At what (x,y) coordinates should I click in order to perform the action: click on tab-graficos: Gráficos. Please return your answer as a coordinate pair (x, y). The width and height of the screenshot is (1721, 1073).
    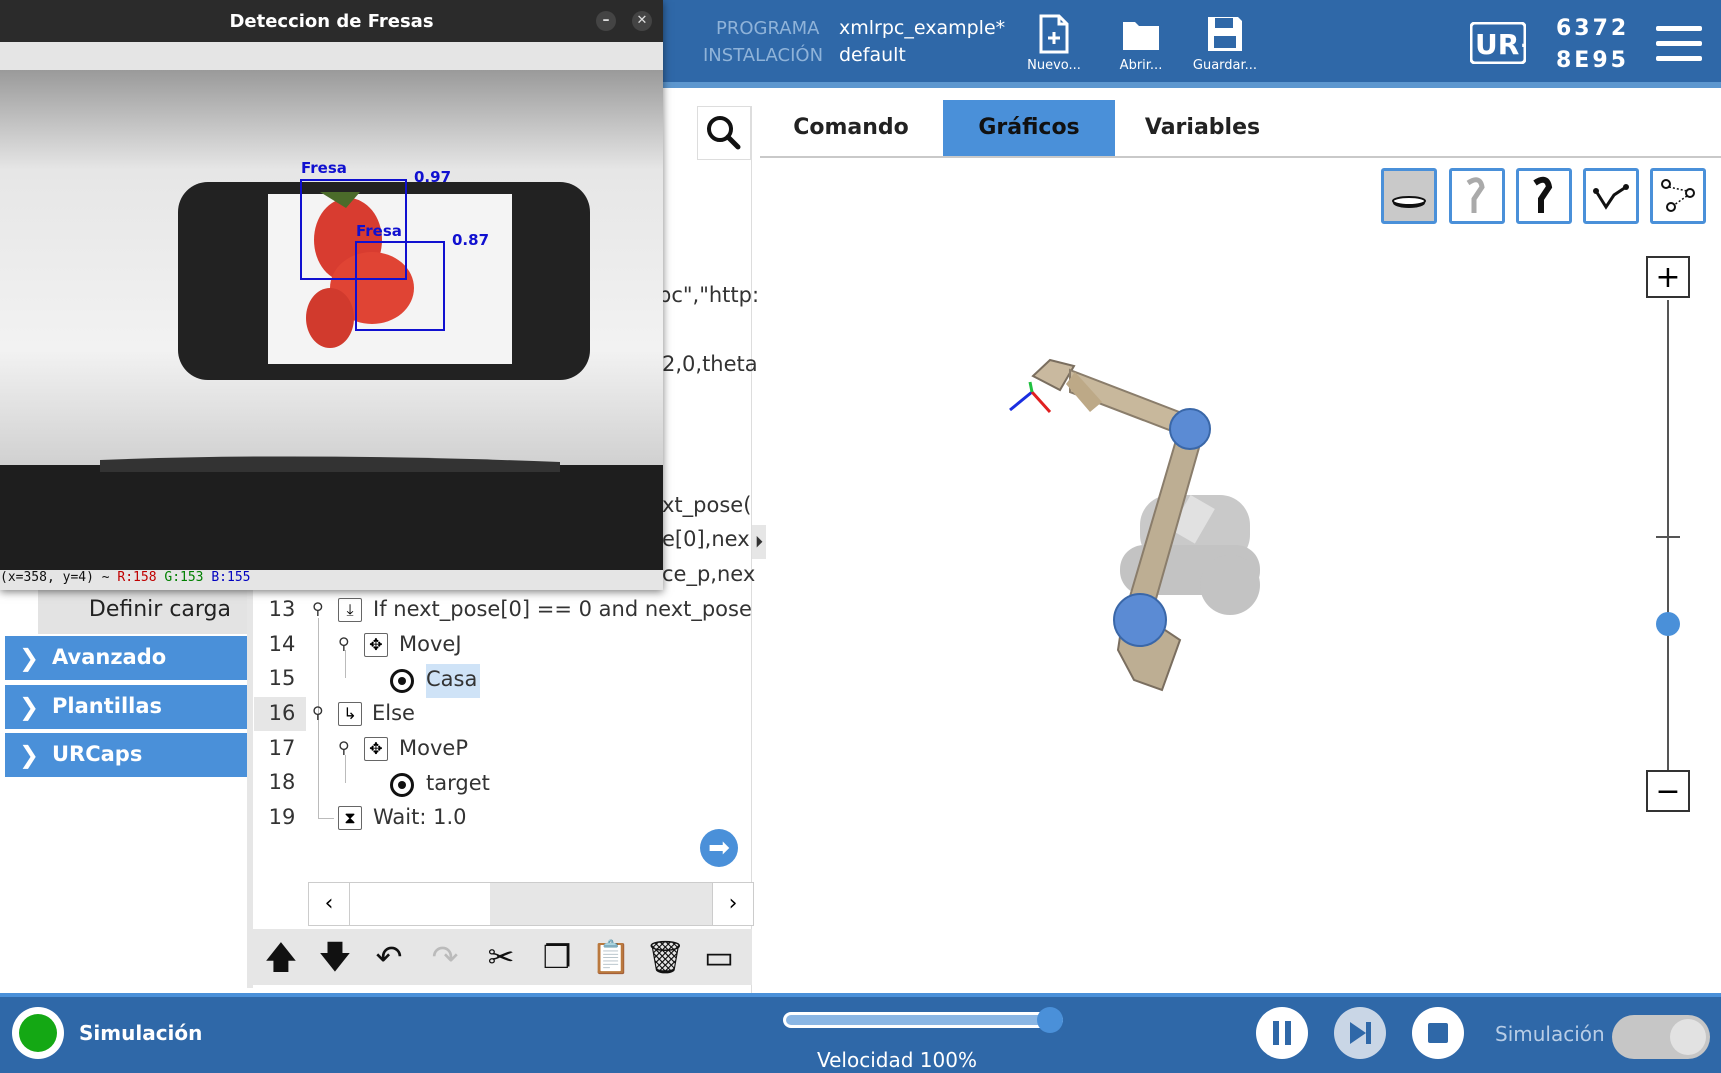
    Looking at the image, I should click on (1029, 128).